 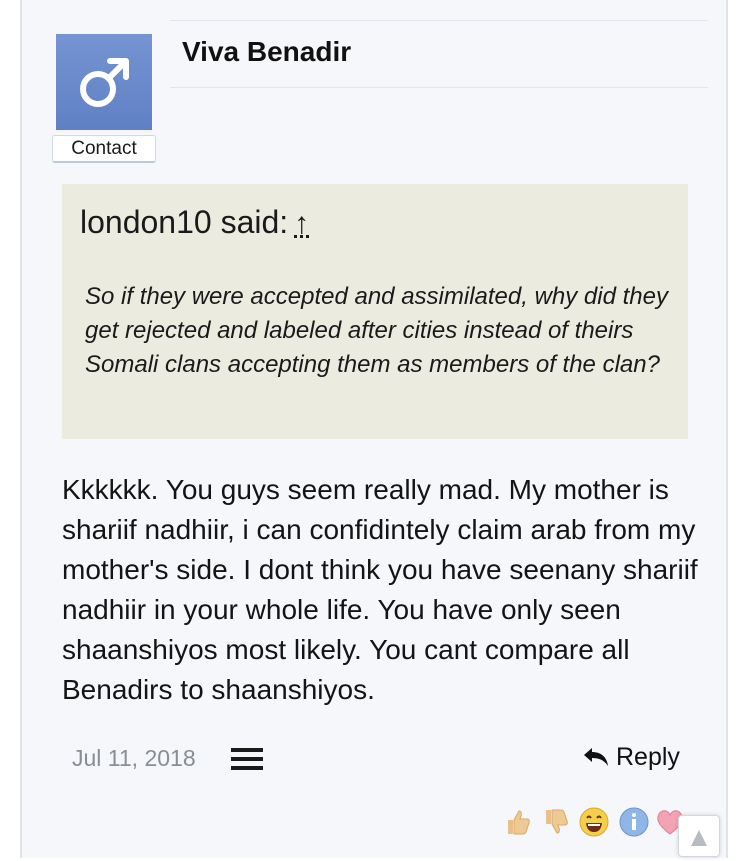 I want to click on dislike-icon, so click(x=556, y=822).